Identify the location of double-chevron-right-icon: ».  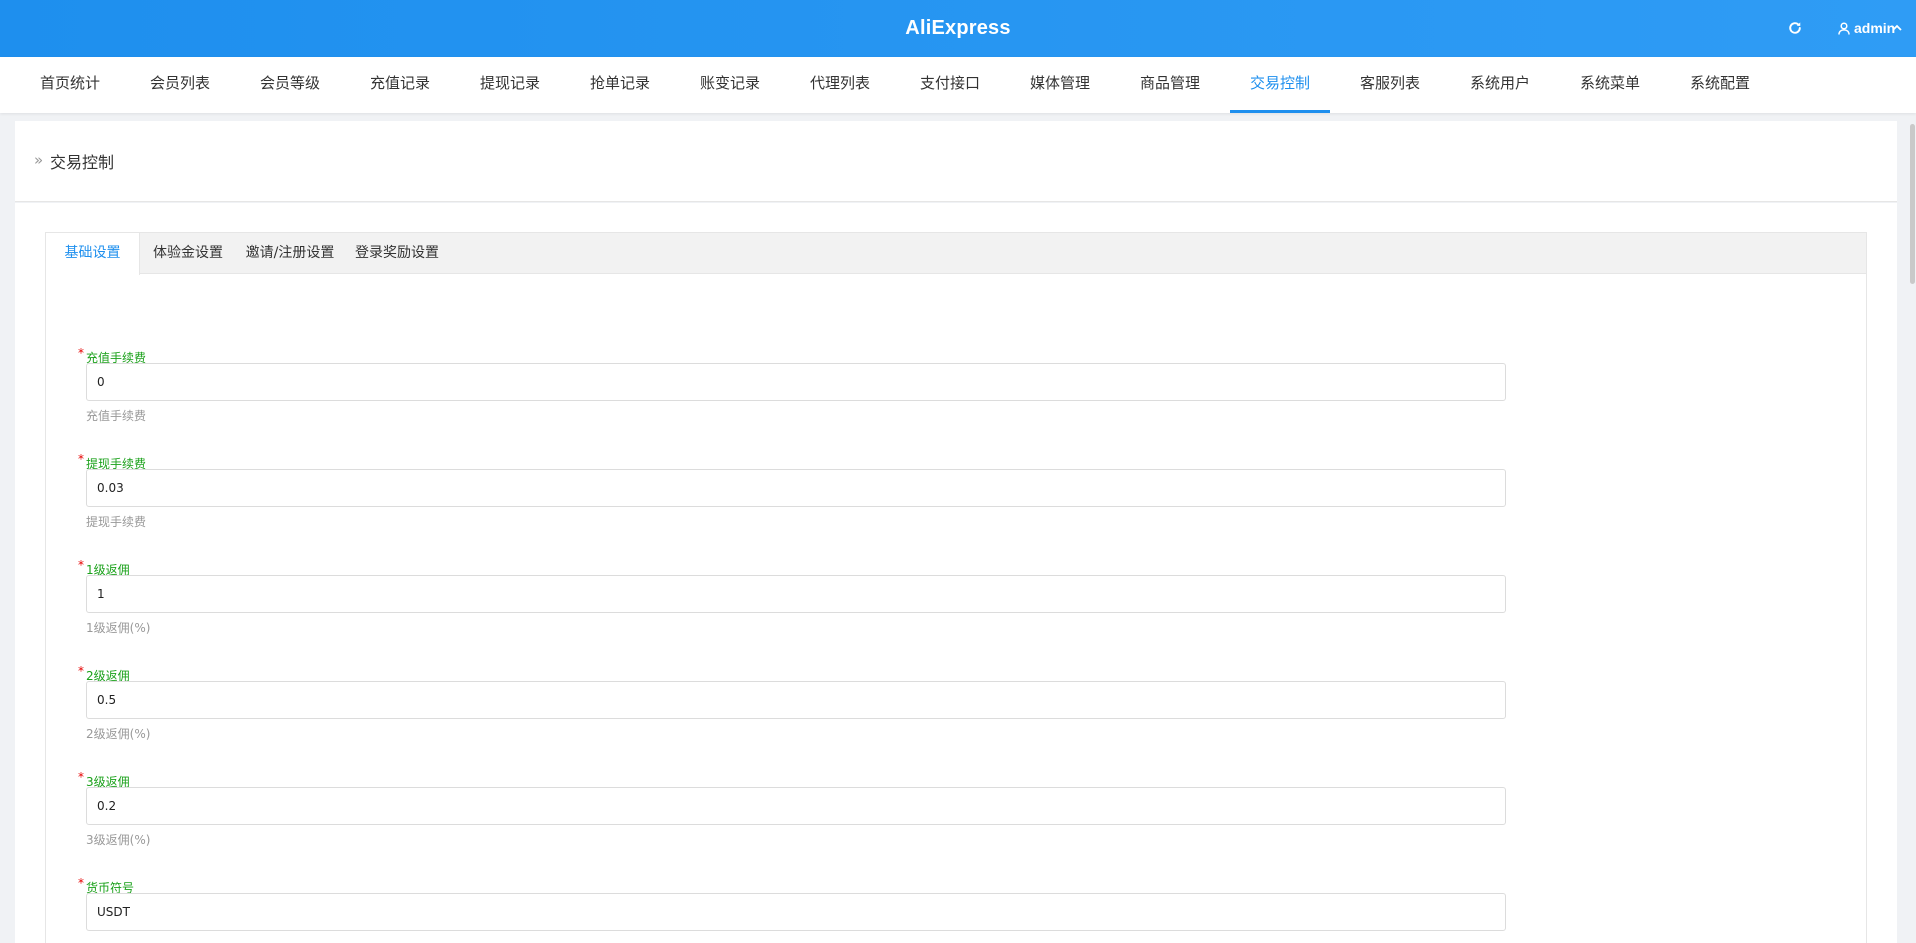
(39, 160).